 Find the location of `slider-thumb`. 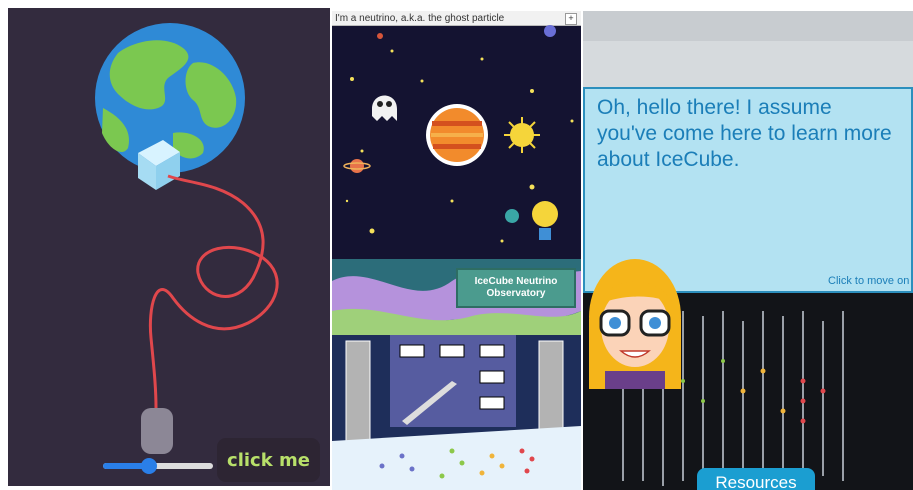

slider-thumb is located at coordinates (149, 466).